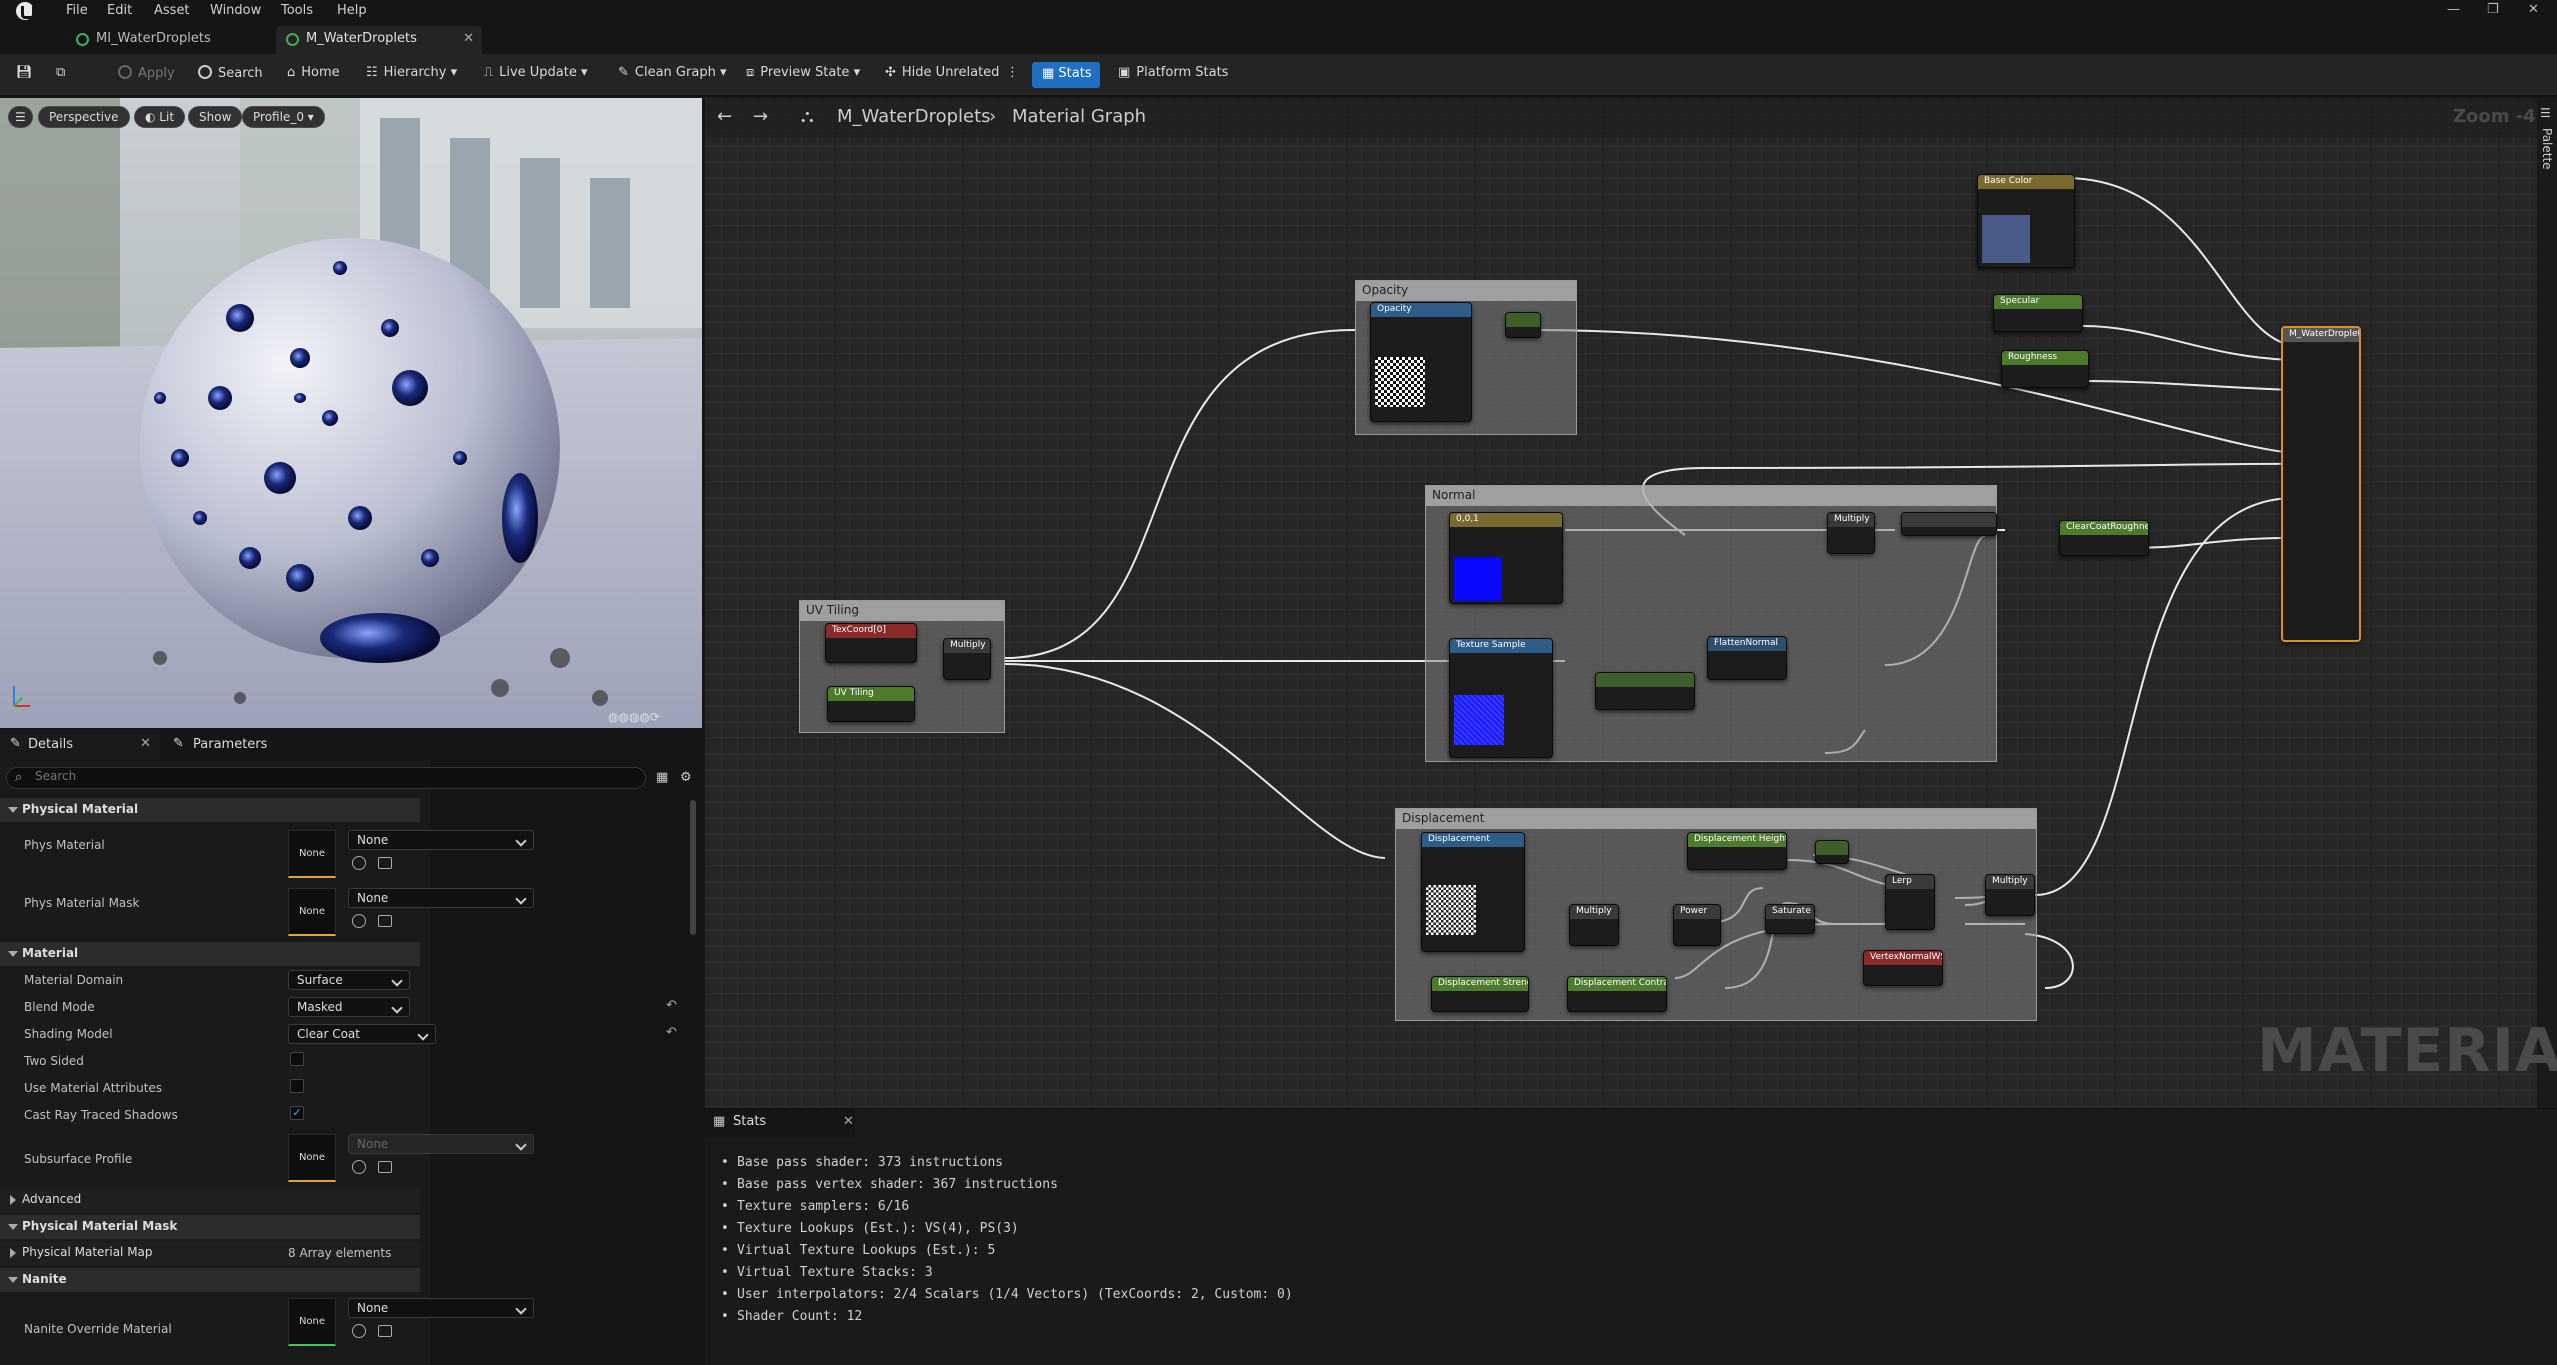 This screenshot has height=1365, width=2557. Describe the element at coordinates (2453, 9) in the screenshot. I see `minimize-icon: —` at that location.